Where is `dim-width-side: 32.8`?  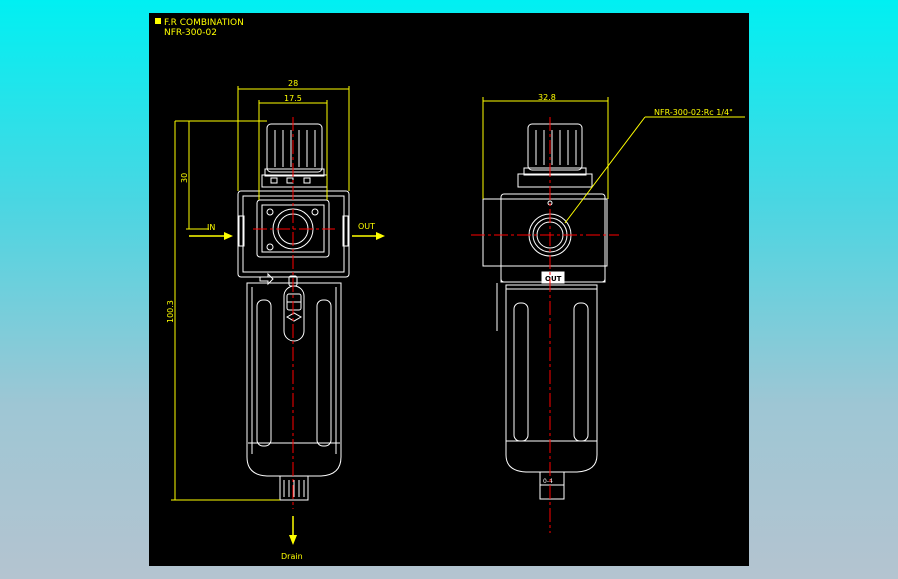 dim-width-side: 32.8 is located at coordinates (547, 97).